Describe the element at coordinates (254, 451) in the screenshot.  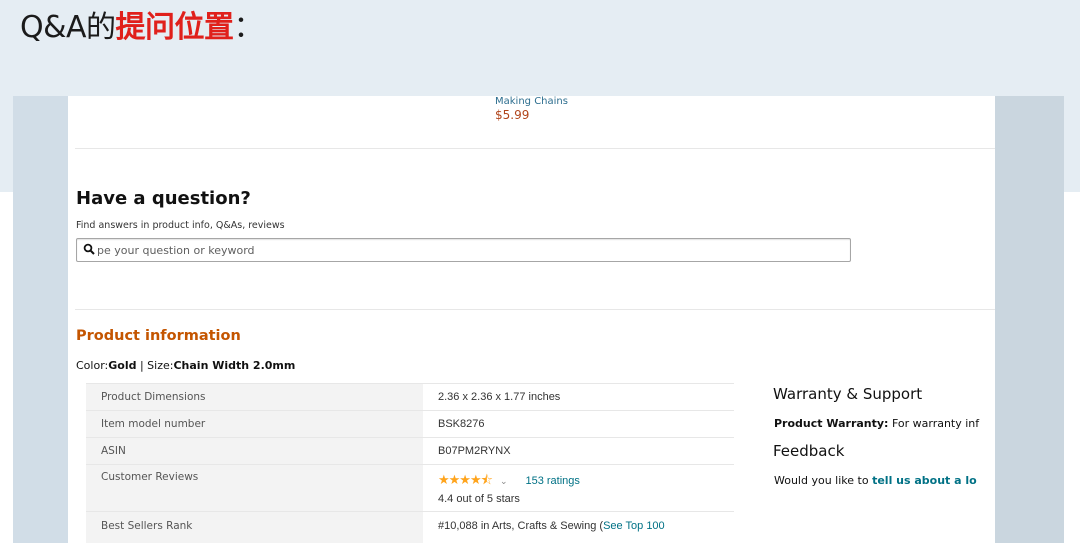
I see `spec-label: ASIN` at that location.